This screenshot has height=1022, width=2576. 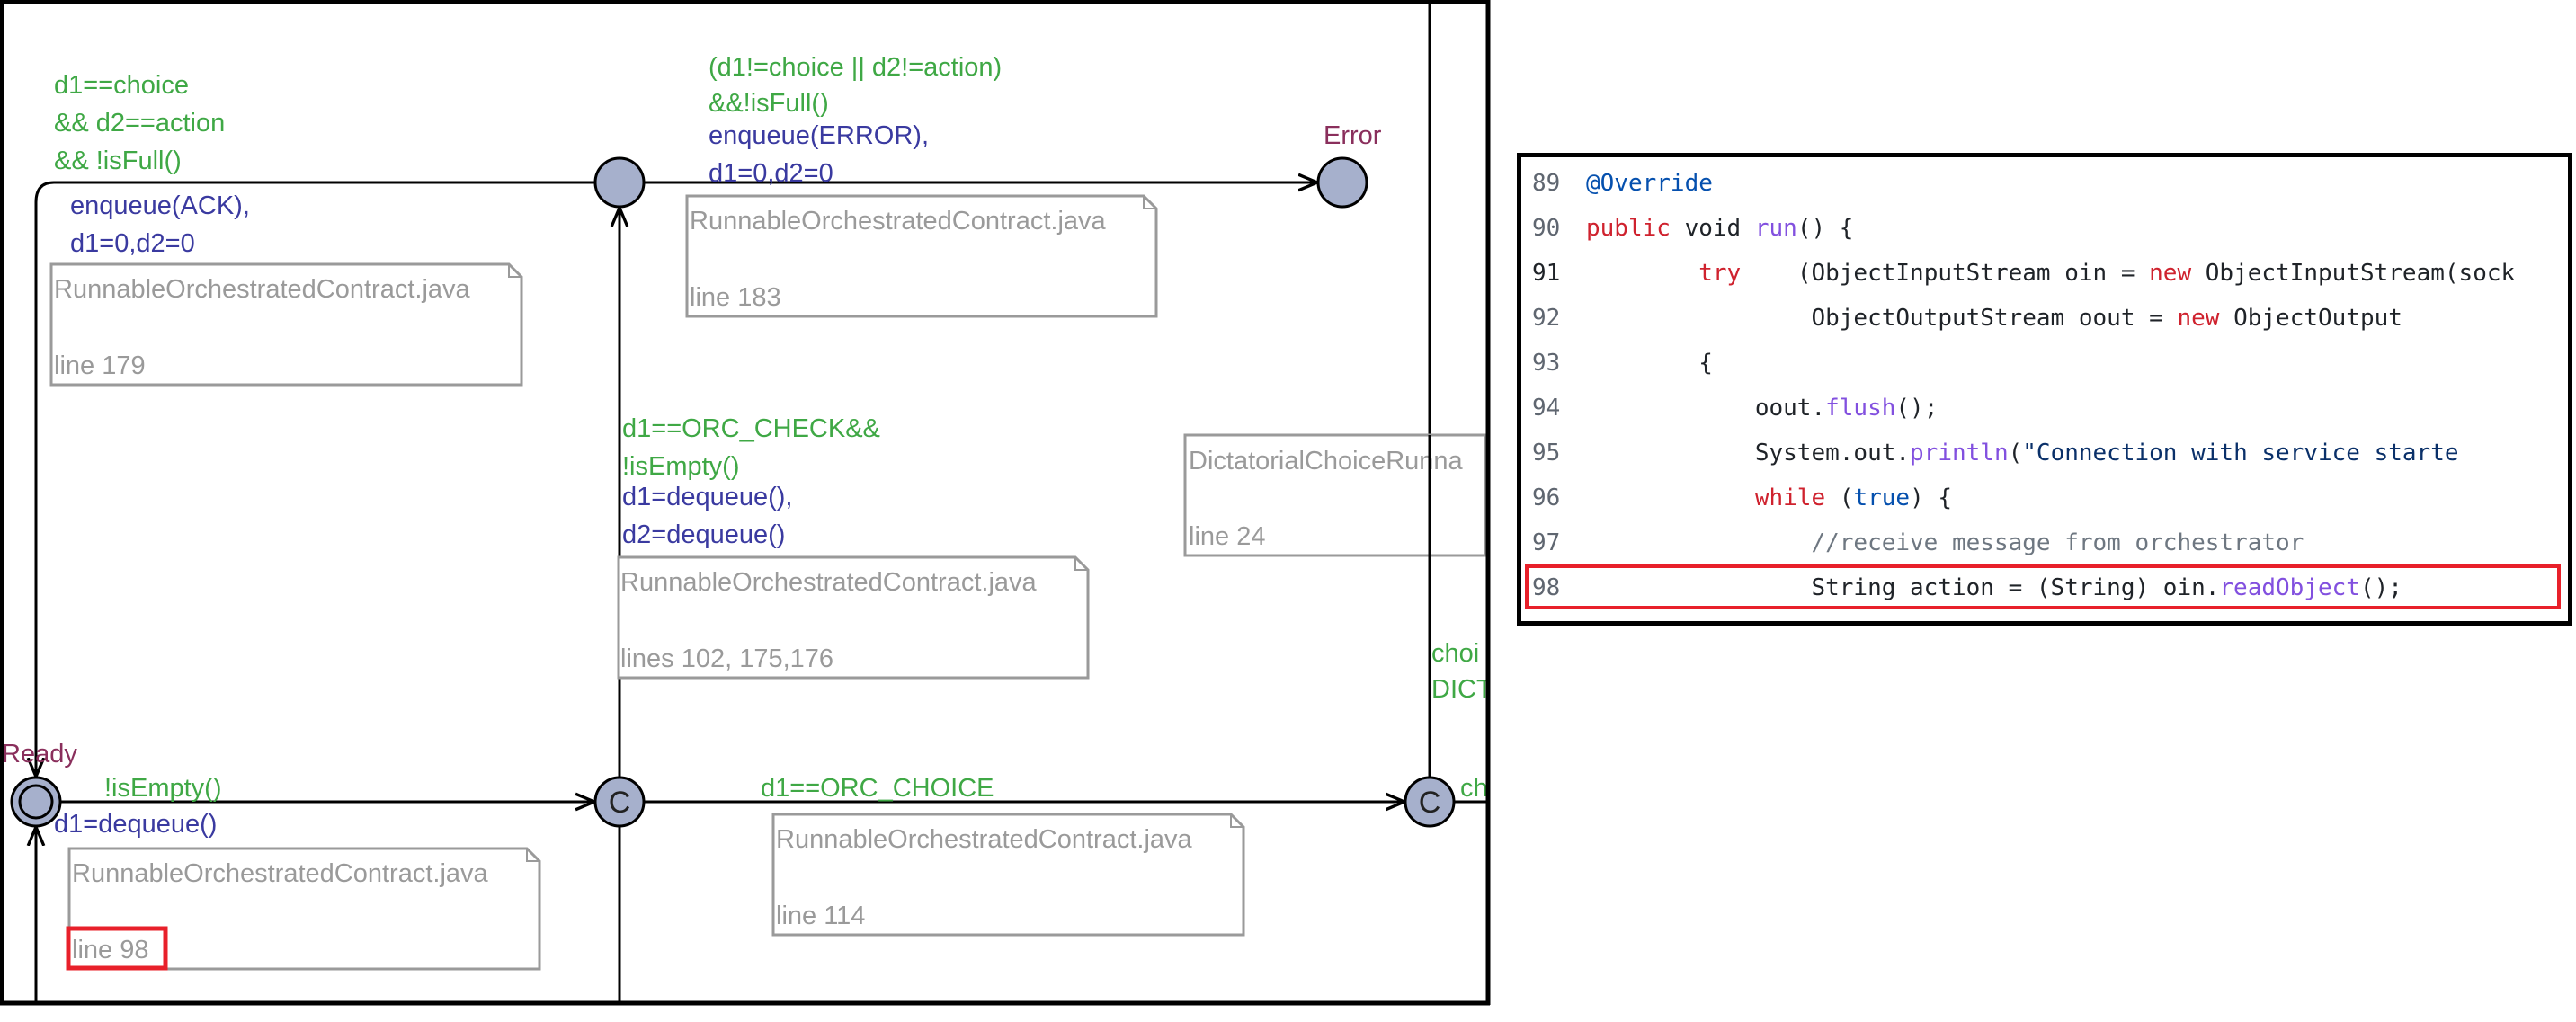 What do you see at coordinates (1946, 273) in the screenshot?
I see `code-token: (ObjectInputStream oin =` at bounding box center [1946, 273].